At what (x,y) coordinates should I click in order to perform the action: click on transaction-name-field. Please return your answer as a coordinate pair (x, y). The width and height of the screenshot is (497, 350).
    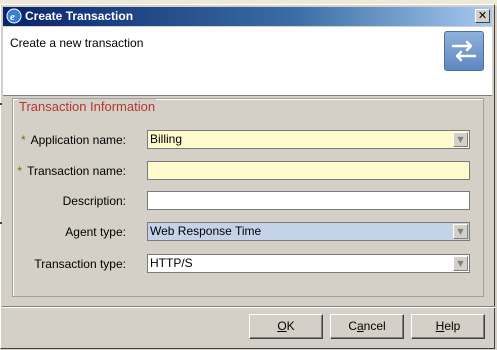
    Looking at the image, I should click on (308, 170).